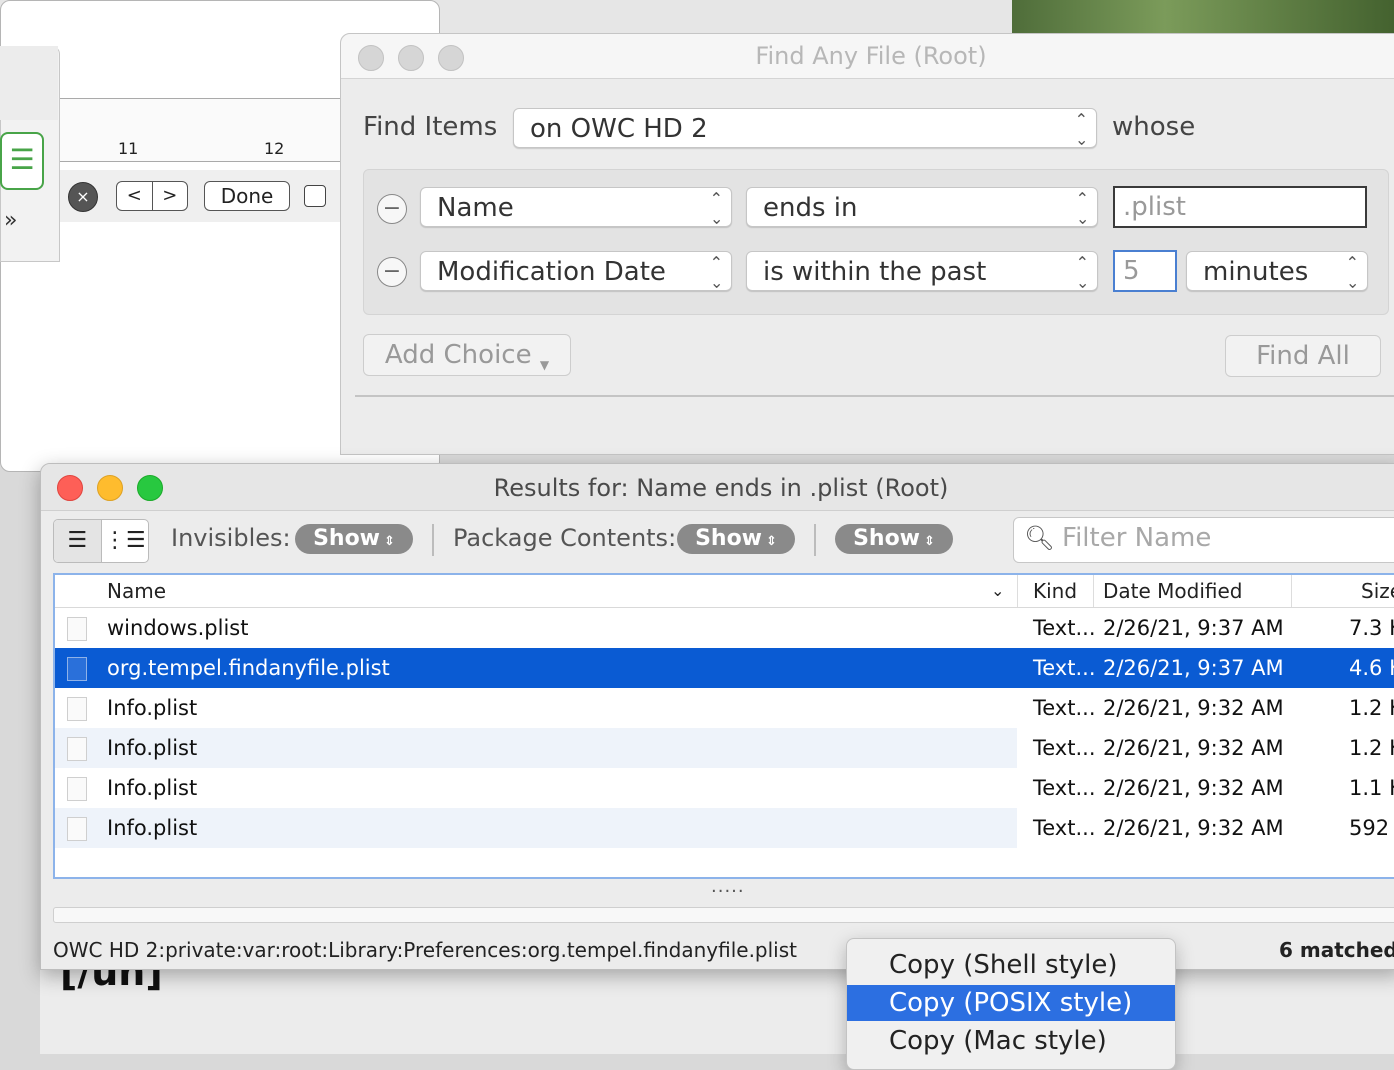  What do you see at coordinates (922, 207) in the screenshot?
I see `operator-popup: ends in ⌃ ⌃` at bounding box center [922, 207].